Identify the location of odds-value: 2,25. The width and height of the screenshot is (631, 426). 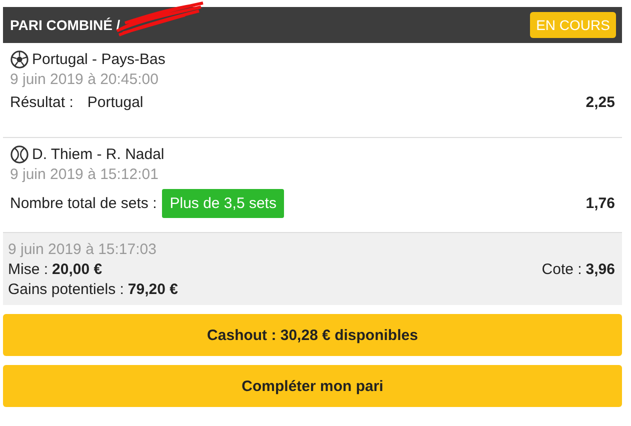
(600, 102).